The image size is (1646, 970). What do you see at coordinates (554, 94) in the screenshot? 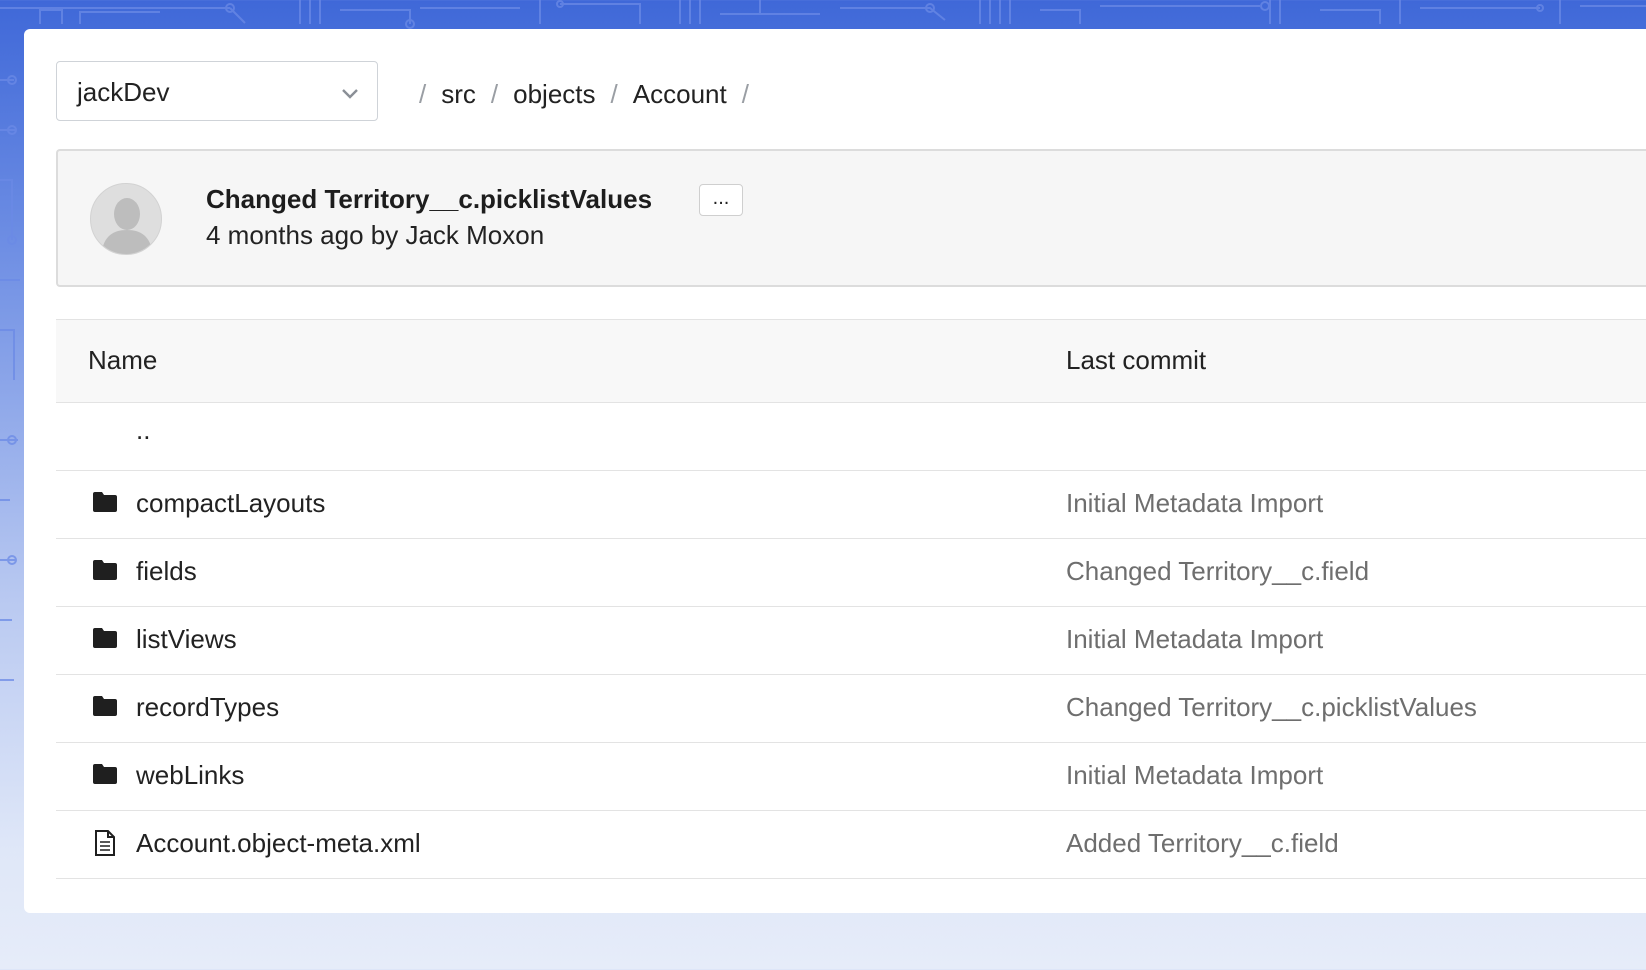
I see `breadcrumb-item-objects: objects` at bounding box center [554, 94].